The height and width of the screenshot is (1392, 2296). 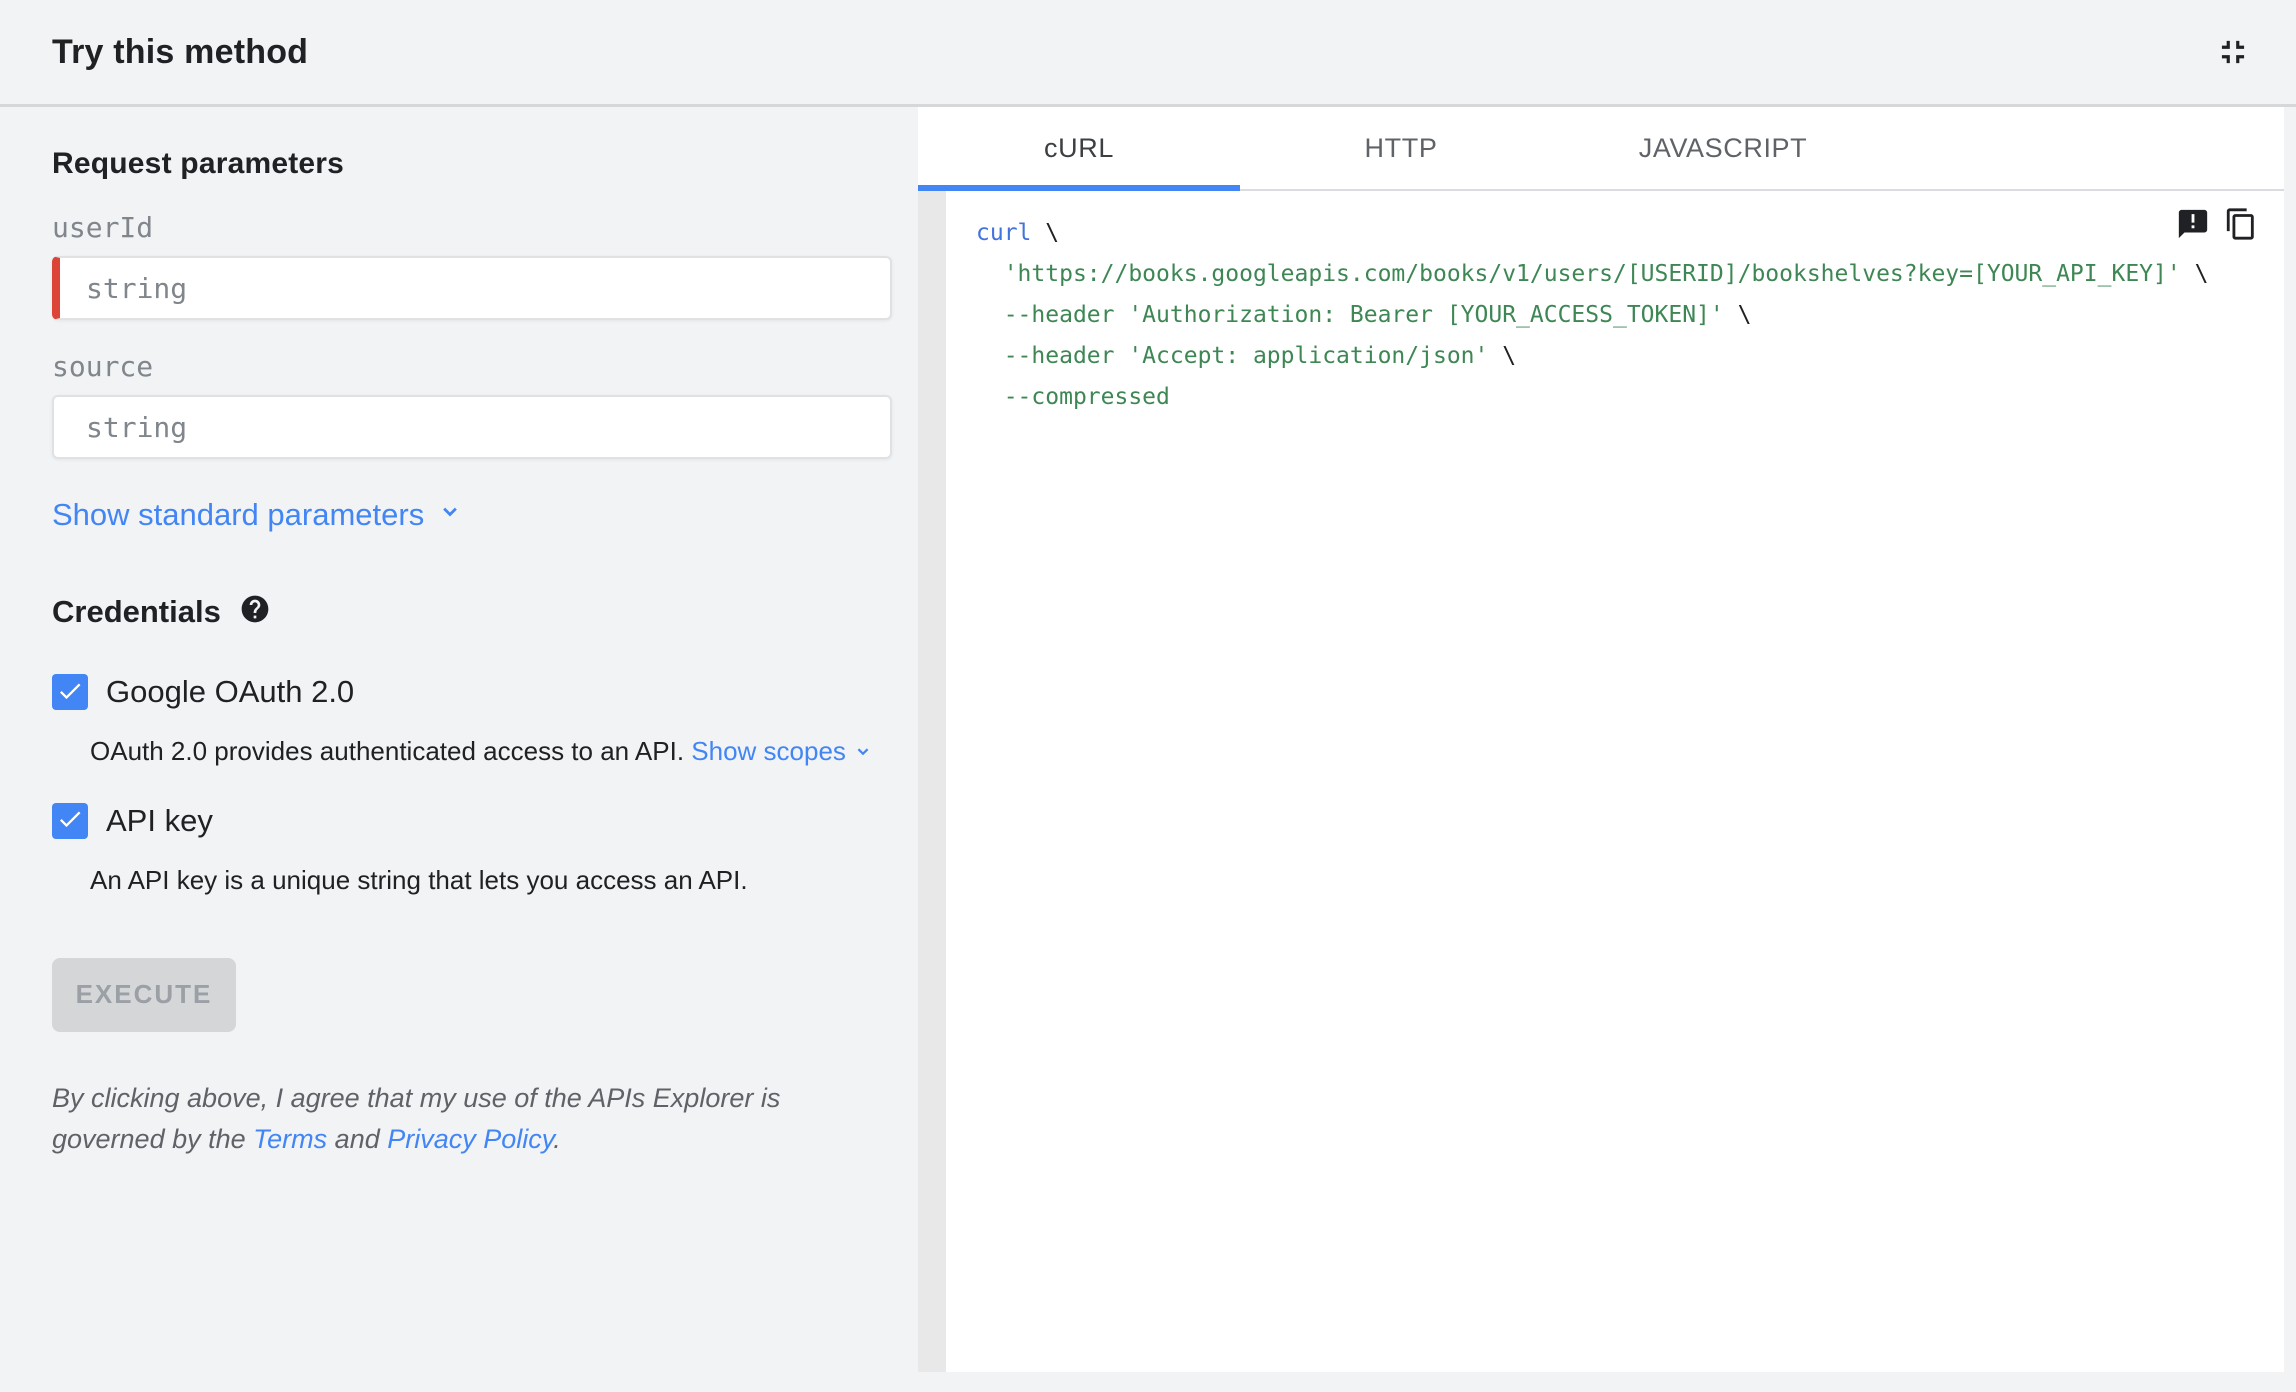 What do you see at coordinates (782, 751) in the screenshot?
I see `show-scopes-link: Show scopes` at bounding box center [782, 751].